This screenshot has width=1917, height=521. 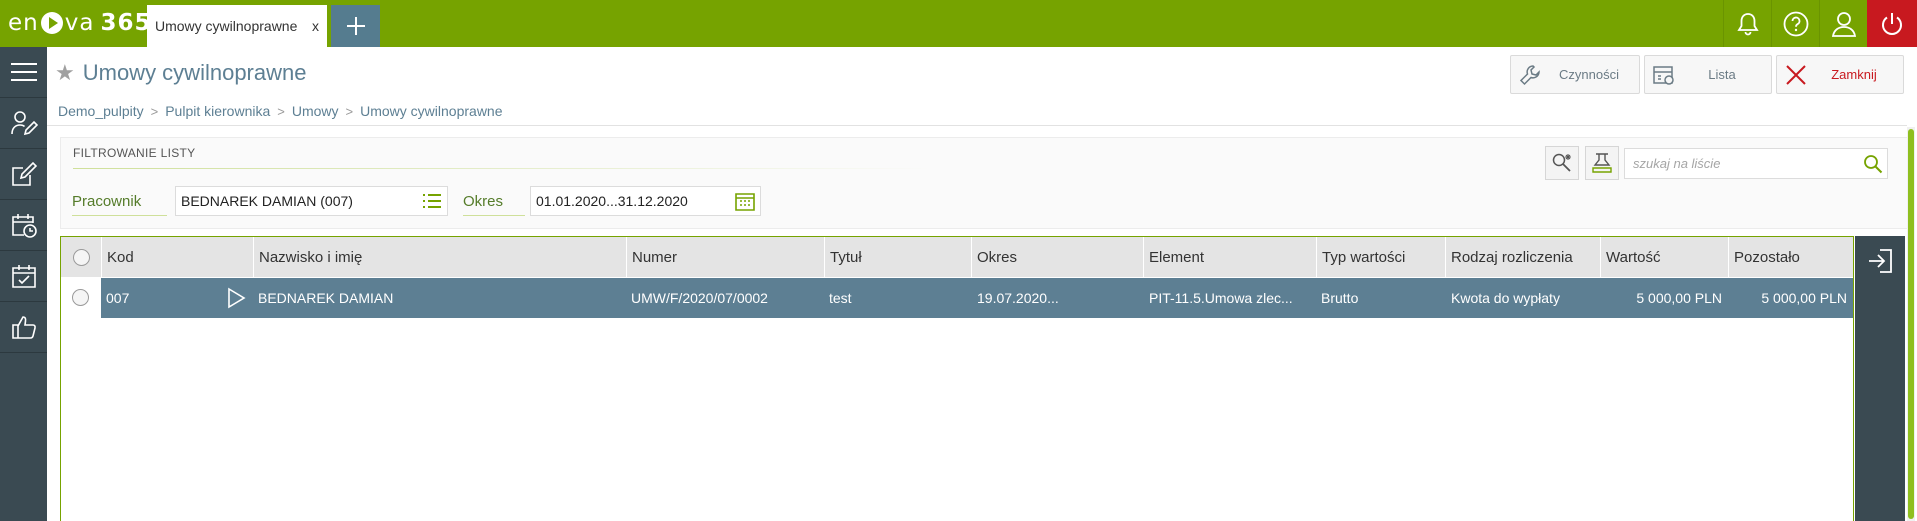 I want to click on sidebar-item-user-edit, so click(x=23, y=123).